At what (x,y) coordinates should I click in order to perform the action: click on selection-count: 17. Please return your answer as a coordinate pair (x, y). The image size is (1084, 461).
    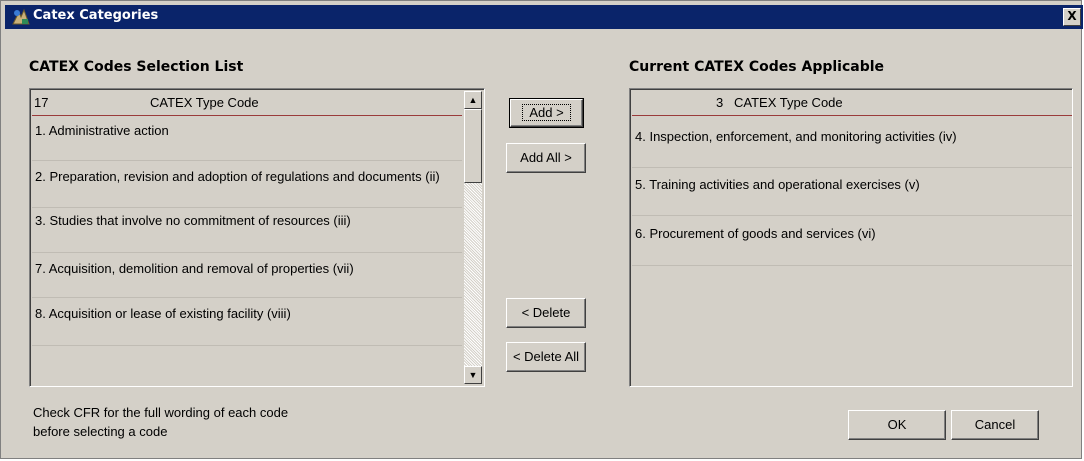
    Looking at the image, I should click on (41, 102).